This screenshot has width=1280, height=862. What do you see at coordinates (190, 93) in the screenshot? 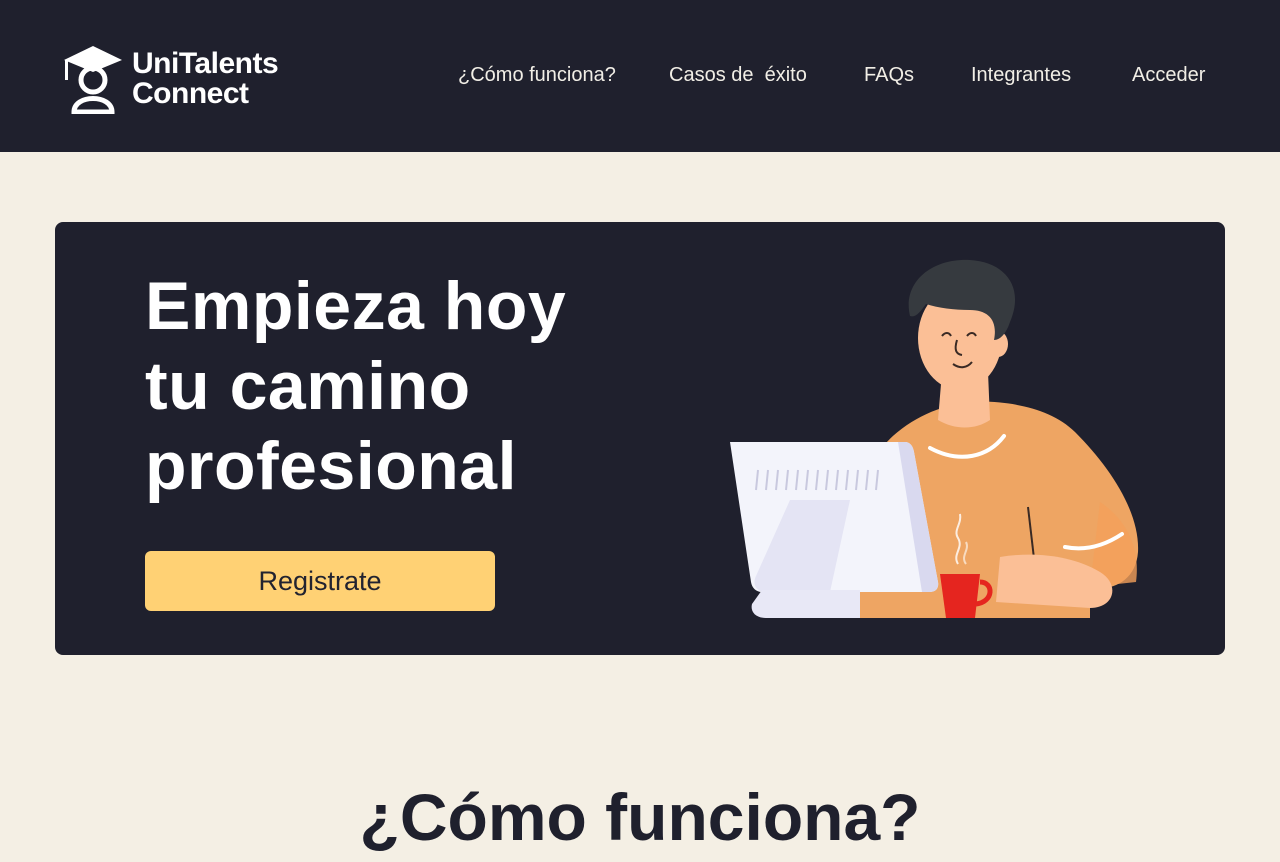
I see `brand-name-line2: Connect` at bounding box center [190, 93].